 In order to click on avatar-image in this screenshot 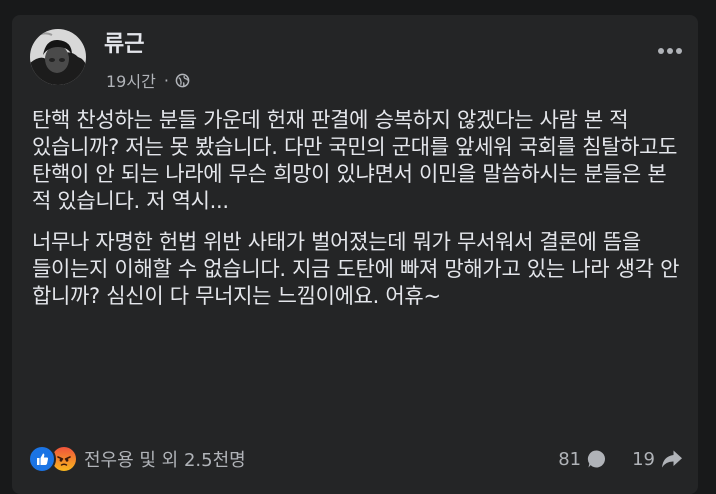, I will do `click(58, 57)`.